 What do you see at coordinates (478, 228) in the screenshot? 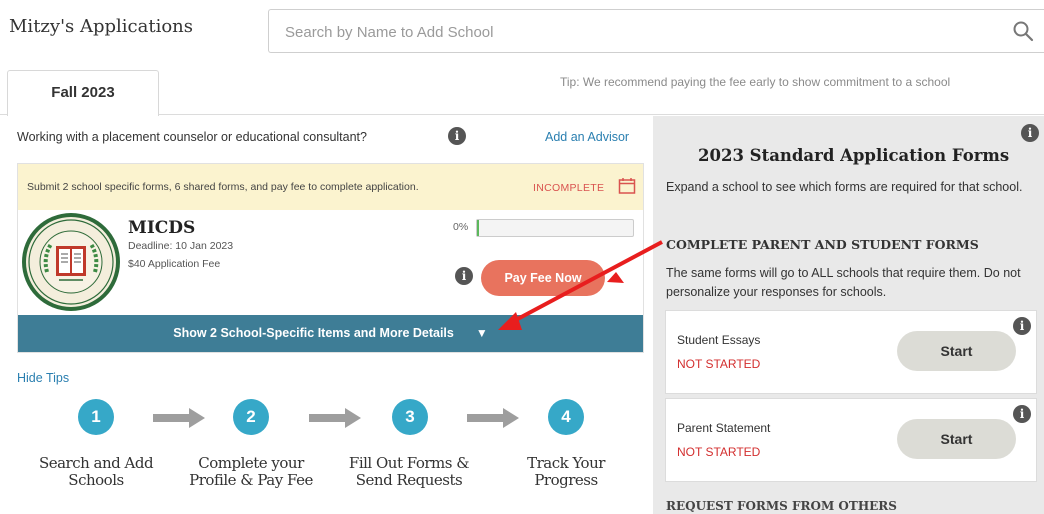
I see `progress-fill` at bounding box center [478, 228].